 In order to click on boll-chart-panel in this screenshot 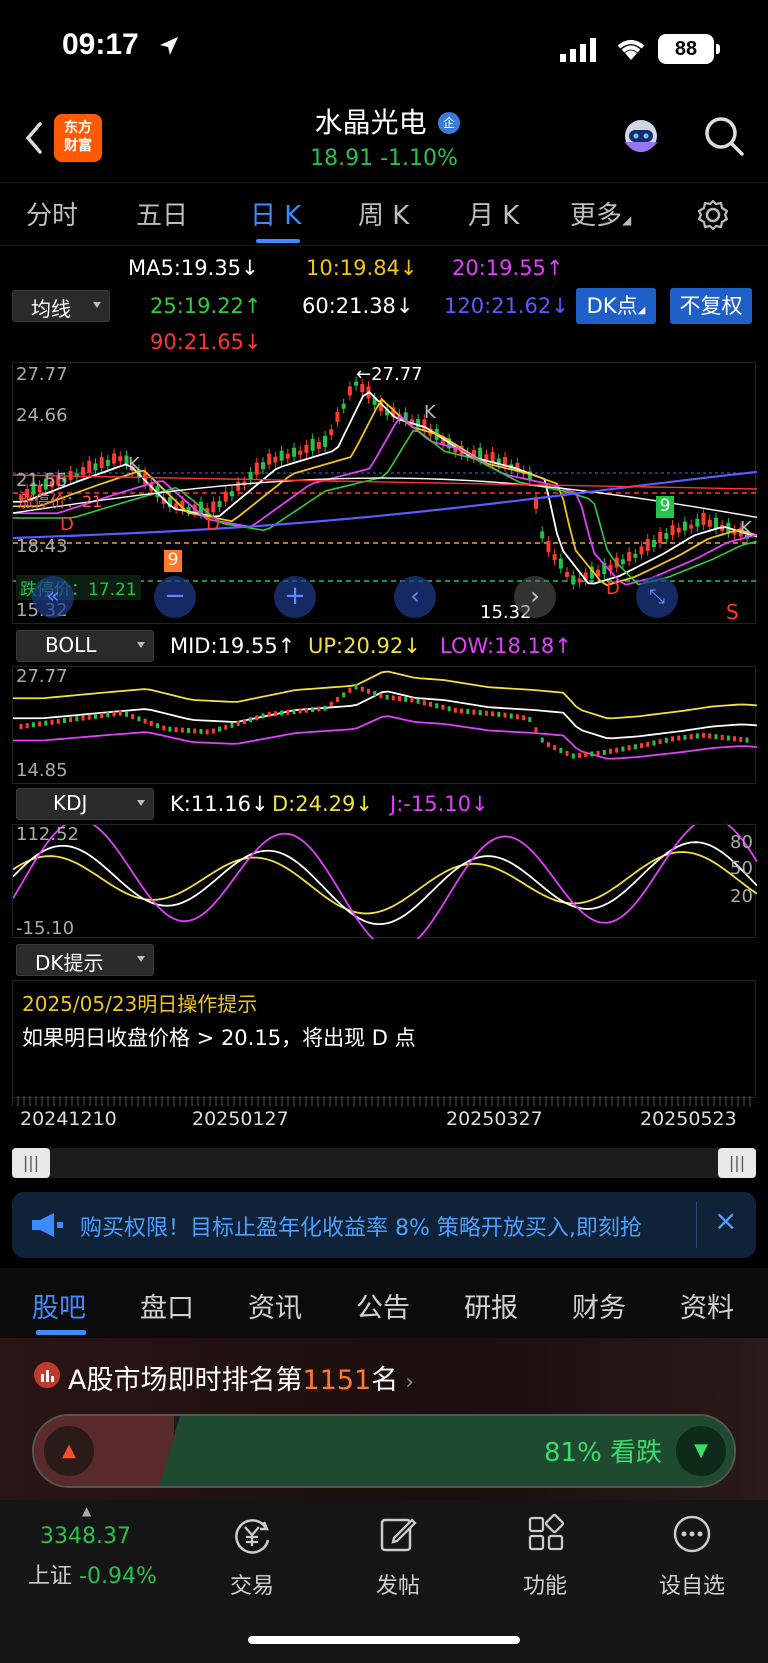, I will do `click(385, 725)`.